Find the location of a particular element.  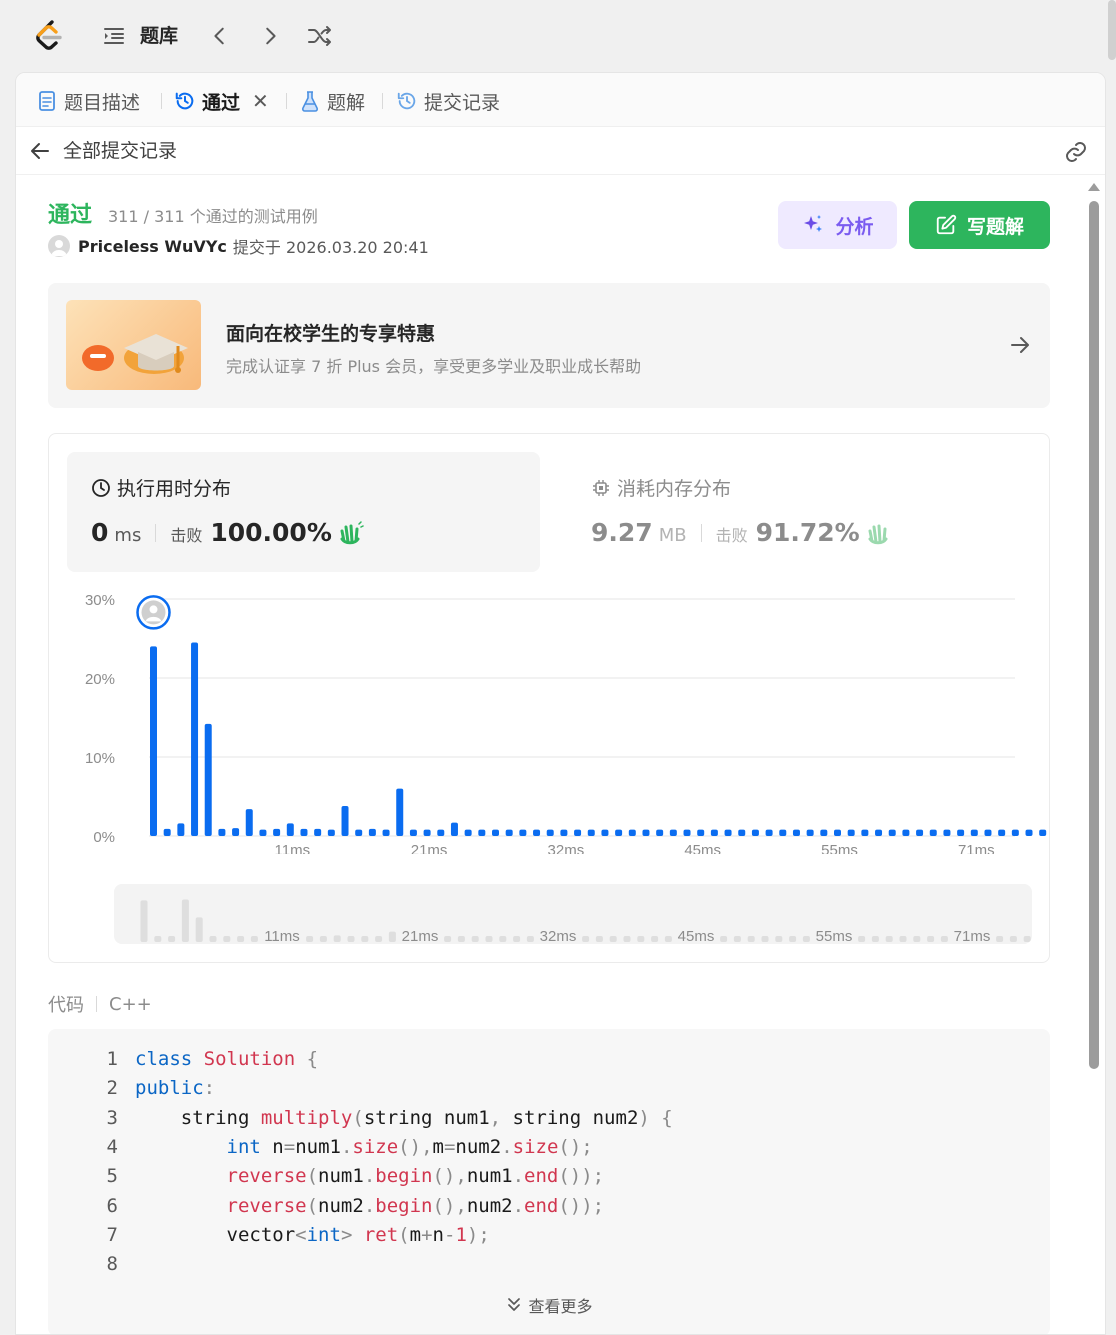

avatar is located at coordinates (59, 246).